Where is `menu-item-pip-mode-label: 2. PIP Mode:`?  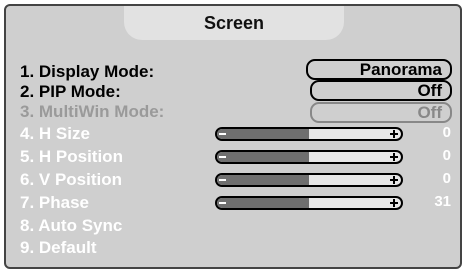 menu-item-pip-mode-label: 2. PIP Mode: is located at coordinates (70, 92).